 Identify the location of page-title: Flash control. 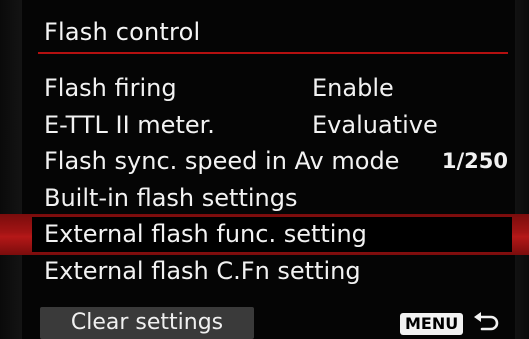
(122, 32).